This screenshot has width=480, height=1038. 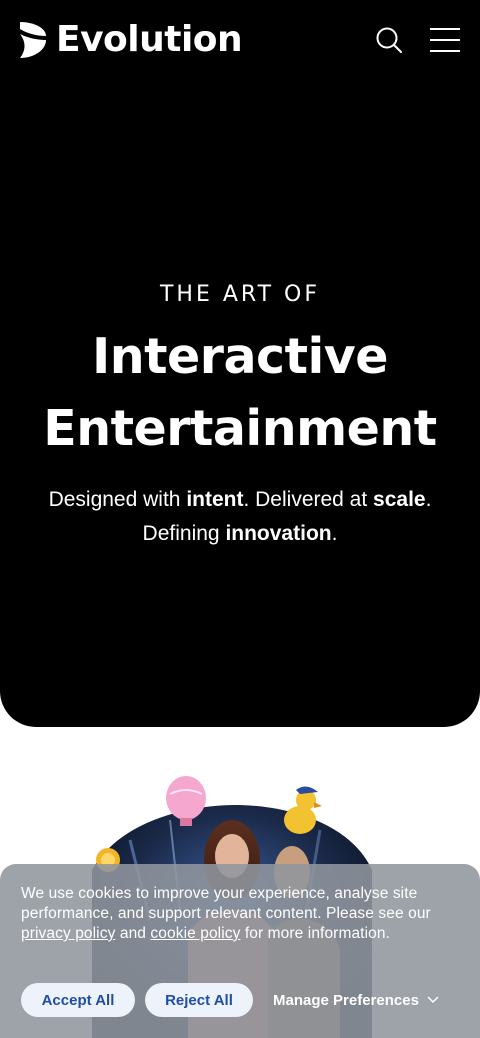 I want to click on sub-emphasis-scale: scale, so click(x=399, y=499).